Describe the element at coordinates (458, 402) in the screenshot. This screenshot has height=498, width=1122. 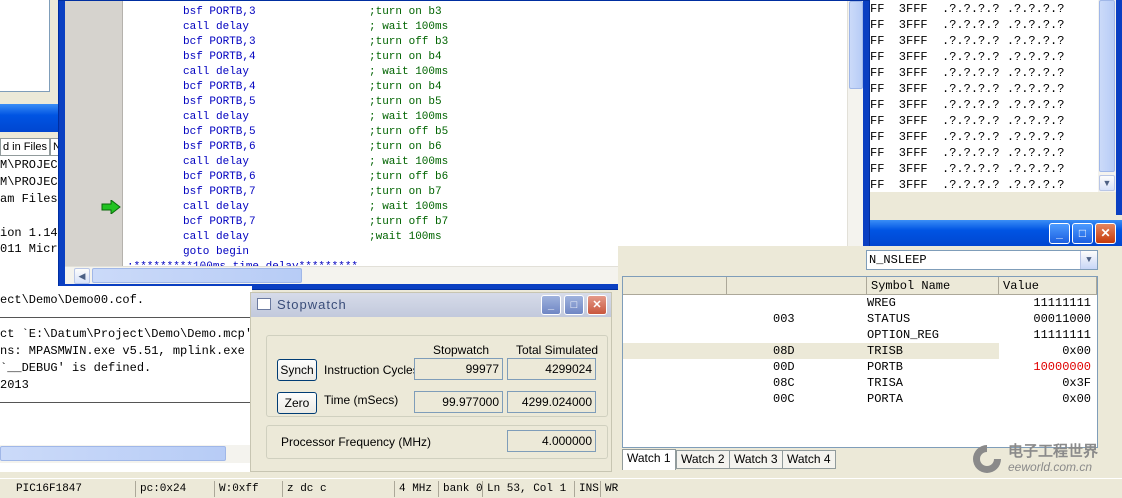
I see `time-stopwatch-value: 99.977000` at that location.